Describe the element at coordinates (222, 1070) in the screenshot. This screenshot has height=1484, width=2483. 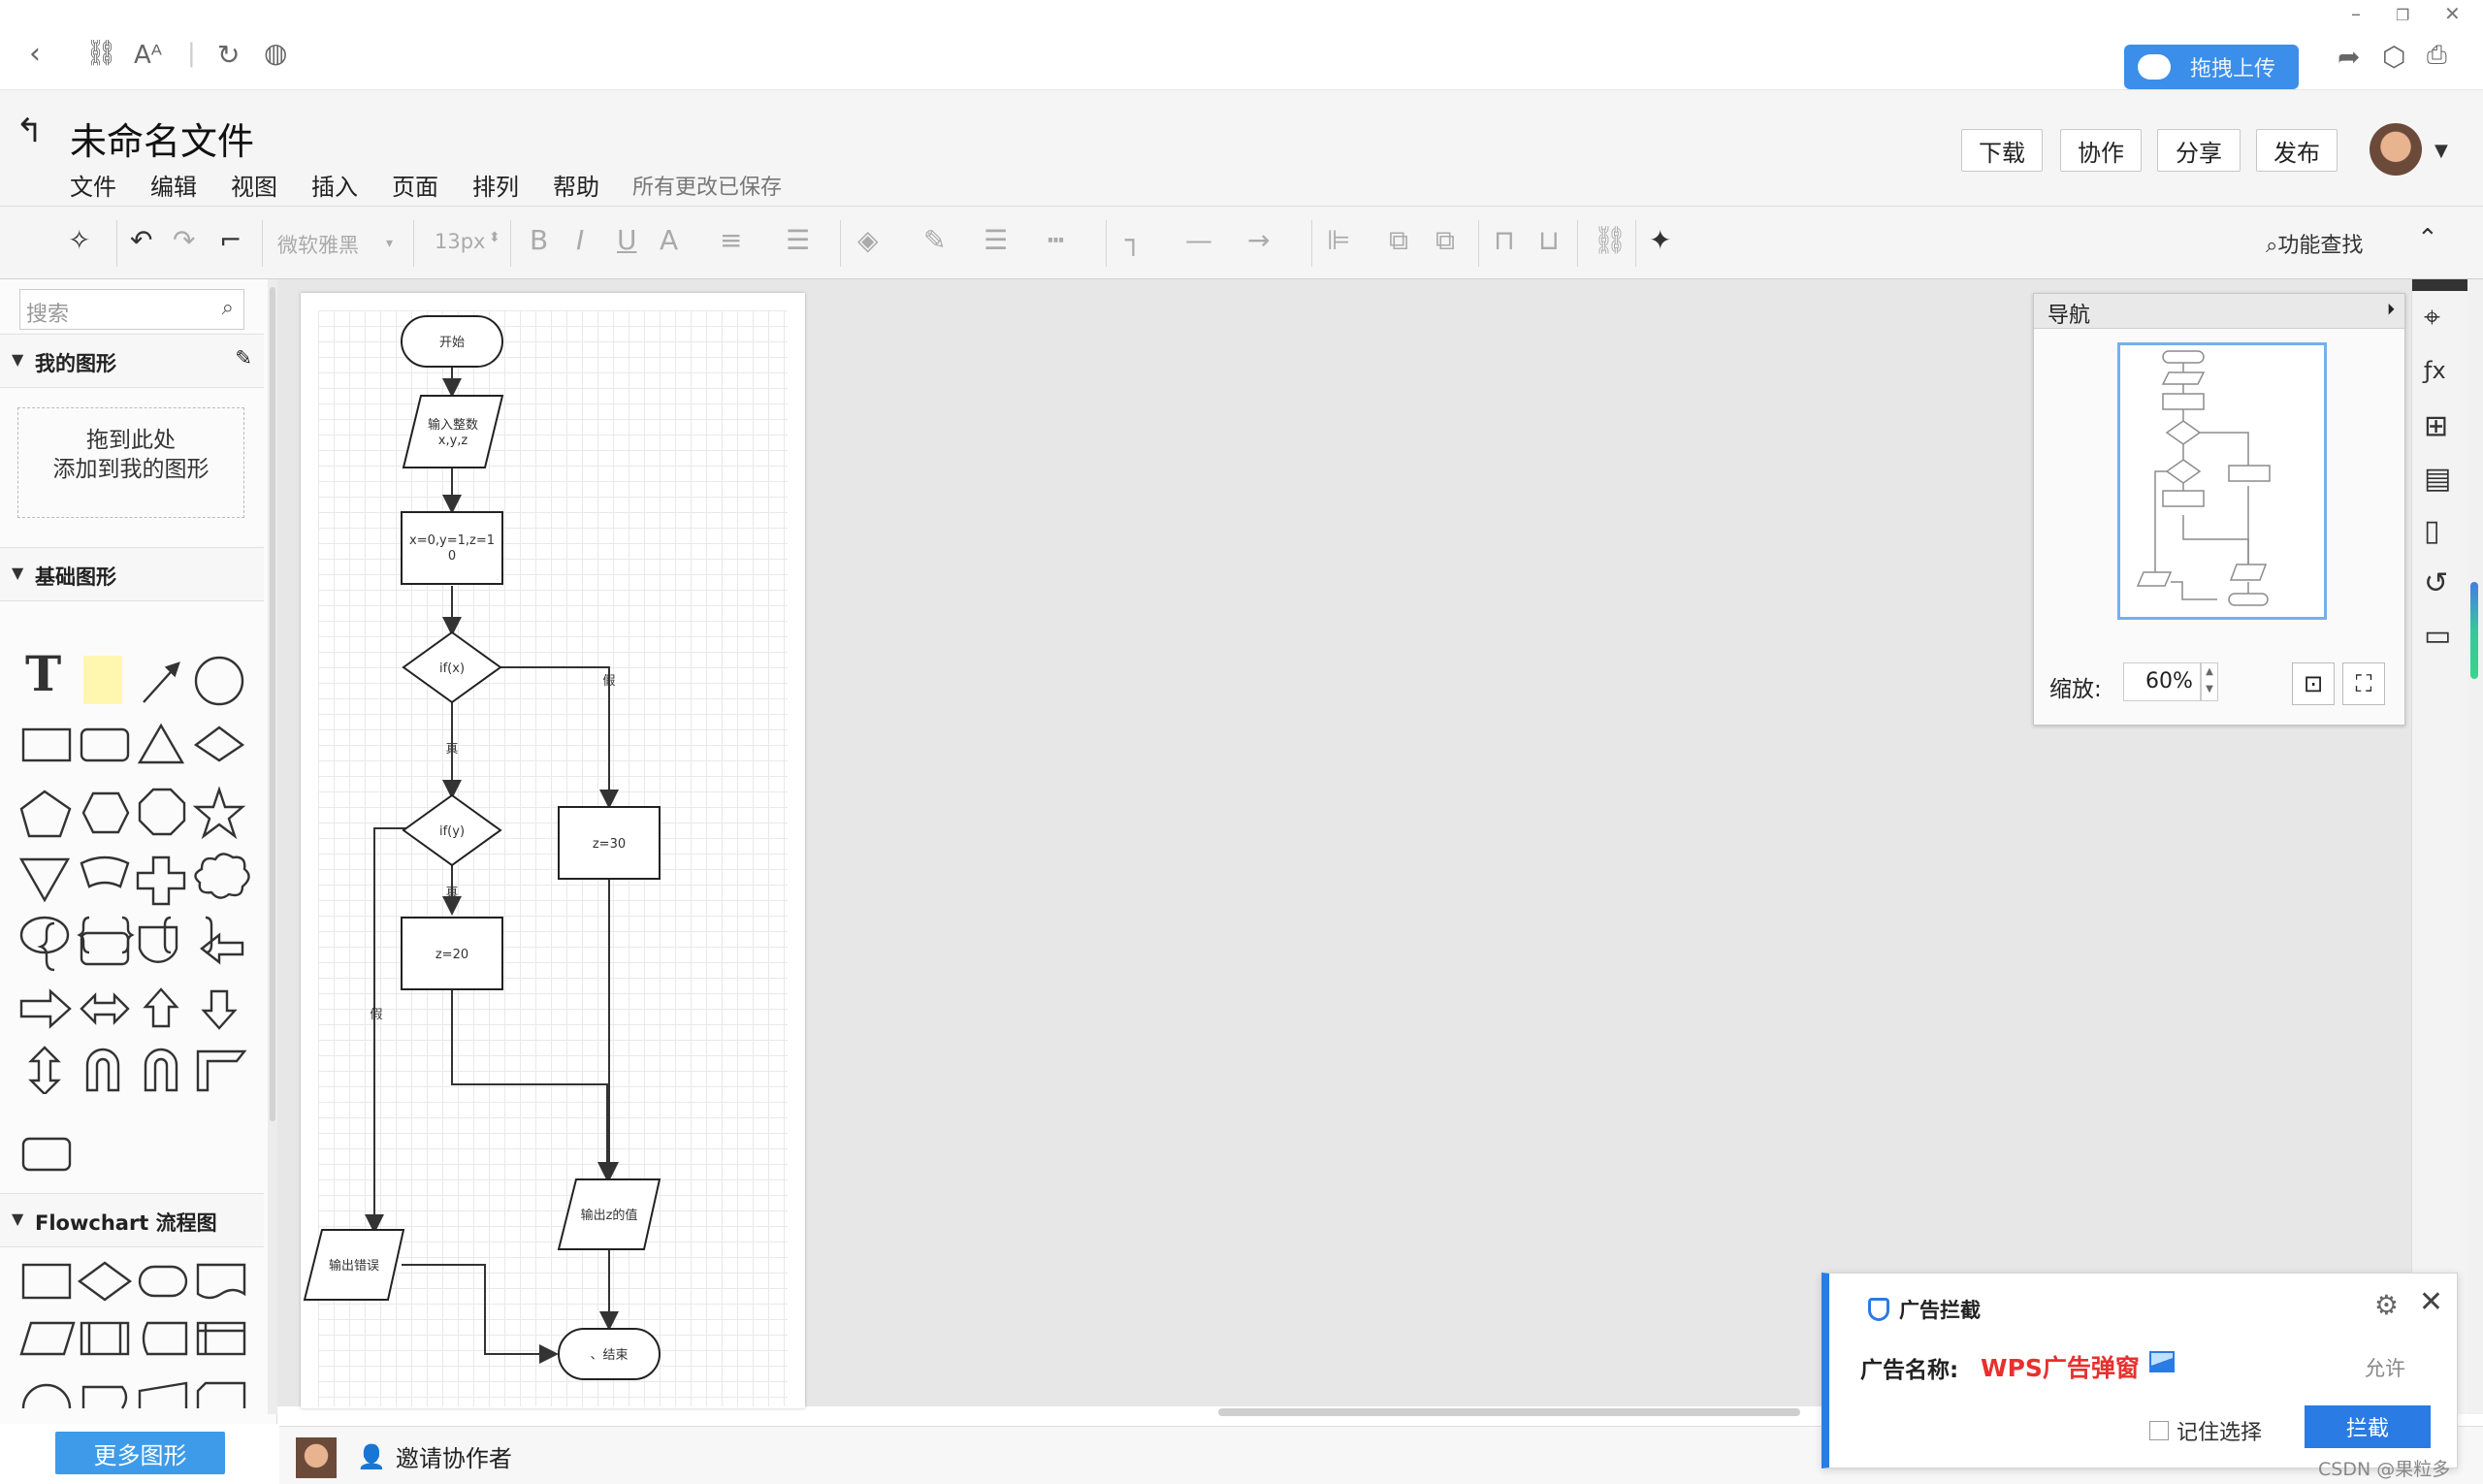
I see `corner-icon` at that location.